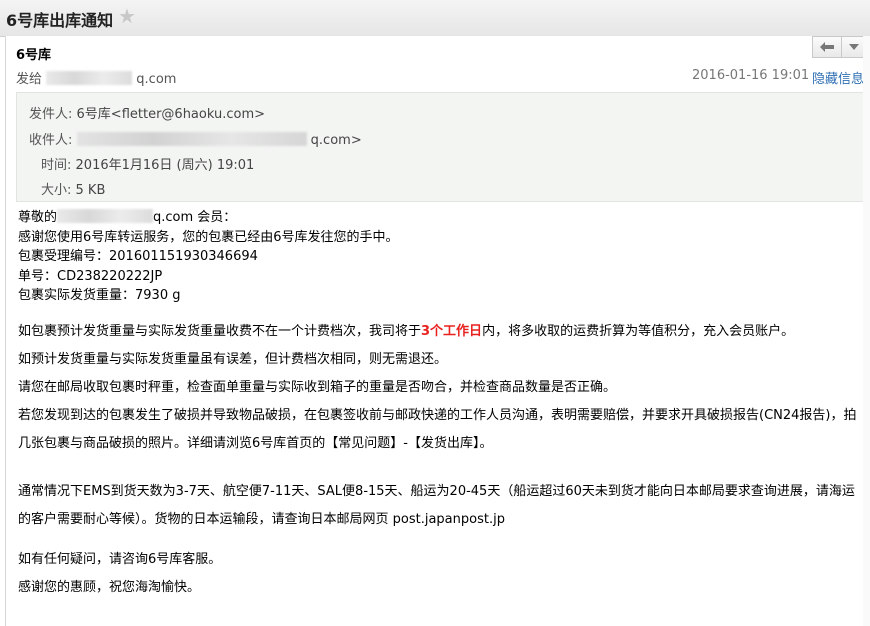  Describe the element at coordinates (127, 16) in the screenshot. I see `star-icon: ★` at that location.